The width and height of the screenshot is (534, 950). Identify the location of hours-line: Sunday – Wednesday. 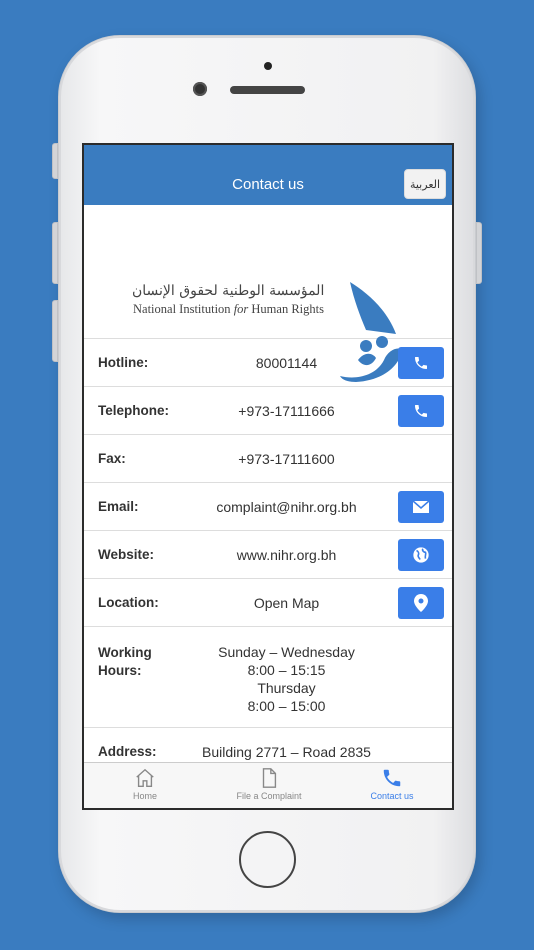
(286, 652).